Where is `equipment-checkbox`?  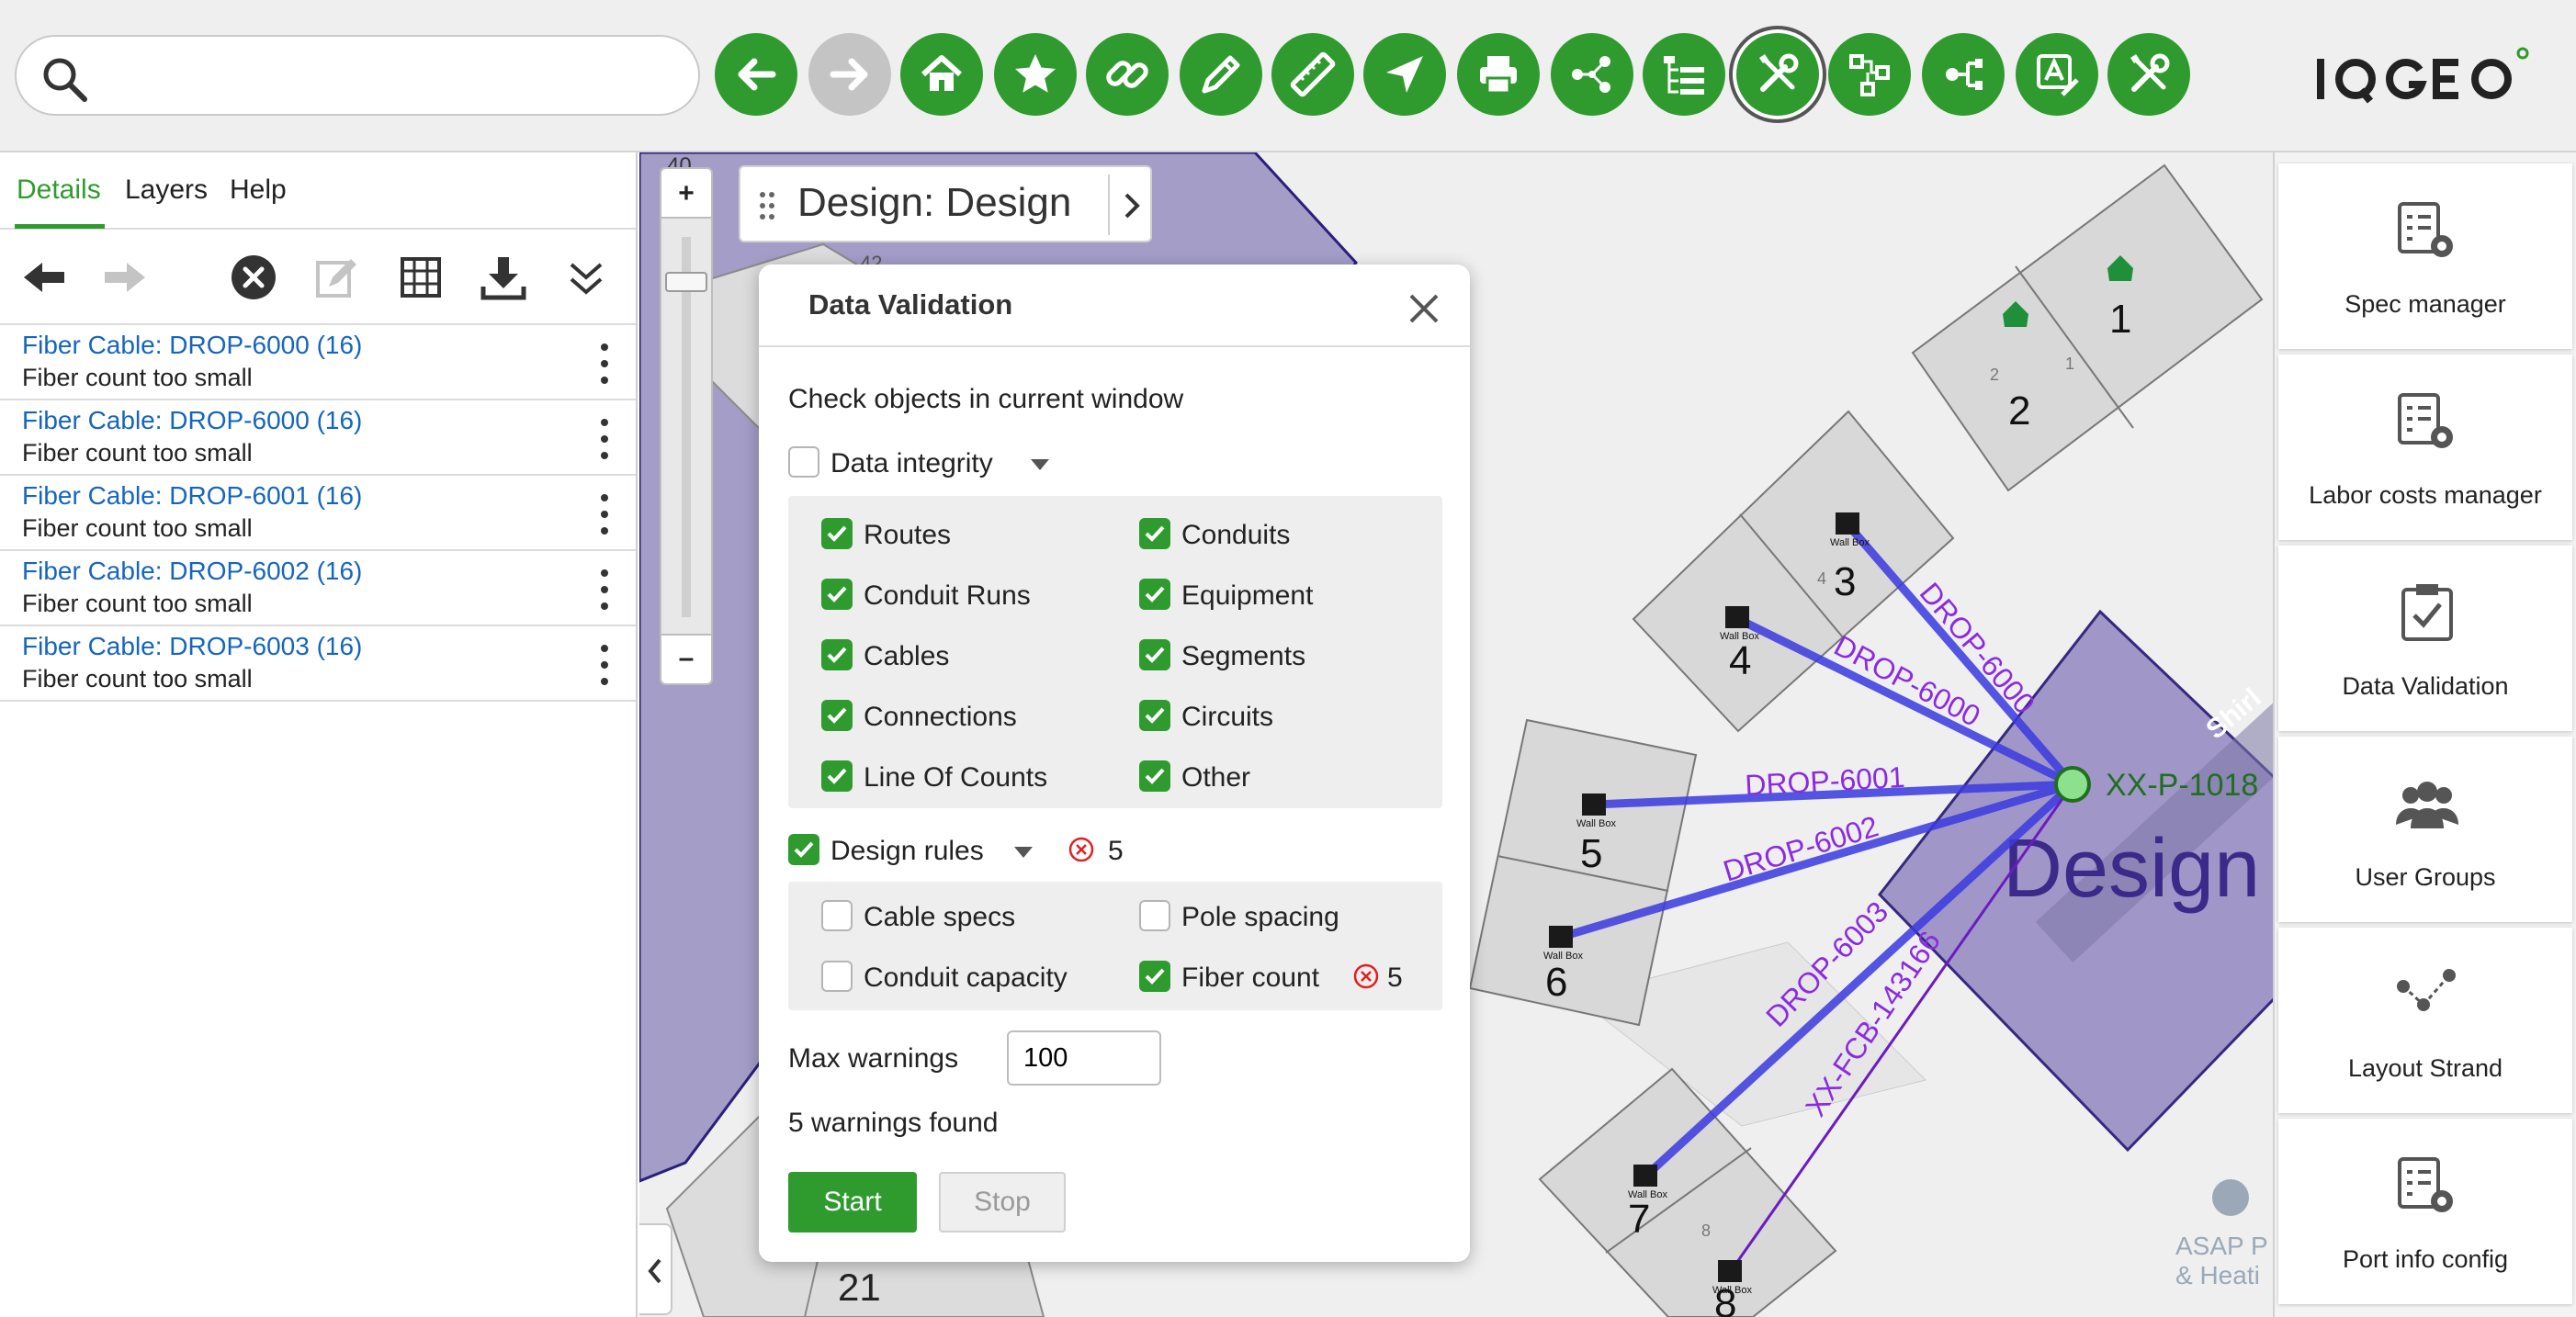 equipment-checkbox is located at coordinates (1154, 594).